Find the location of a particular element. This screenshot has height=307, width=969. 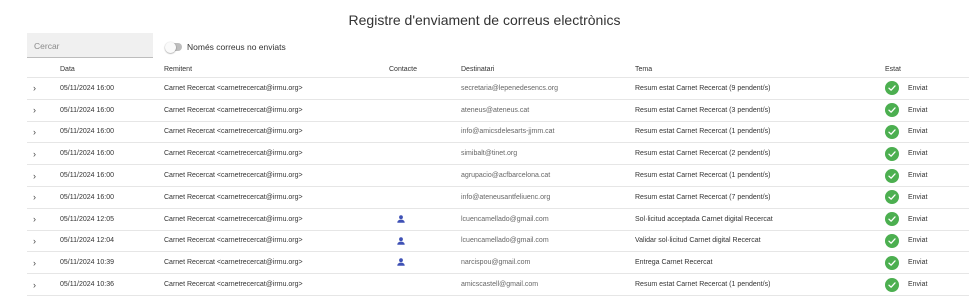

unsent-only-toggle is located at coordinates (173, 47).